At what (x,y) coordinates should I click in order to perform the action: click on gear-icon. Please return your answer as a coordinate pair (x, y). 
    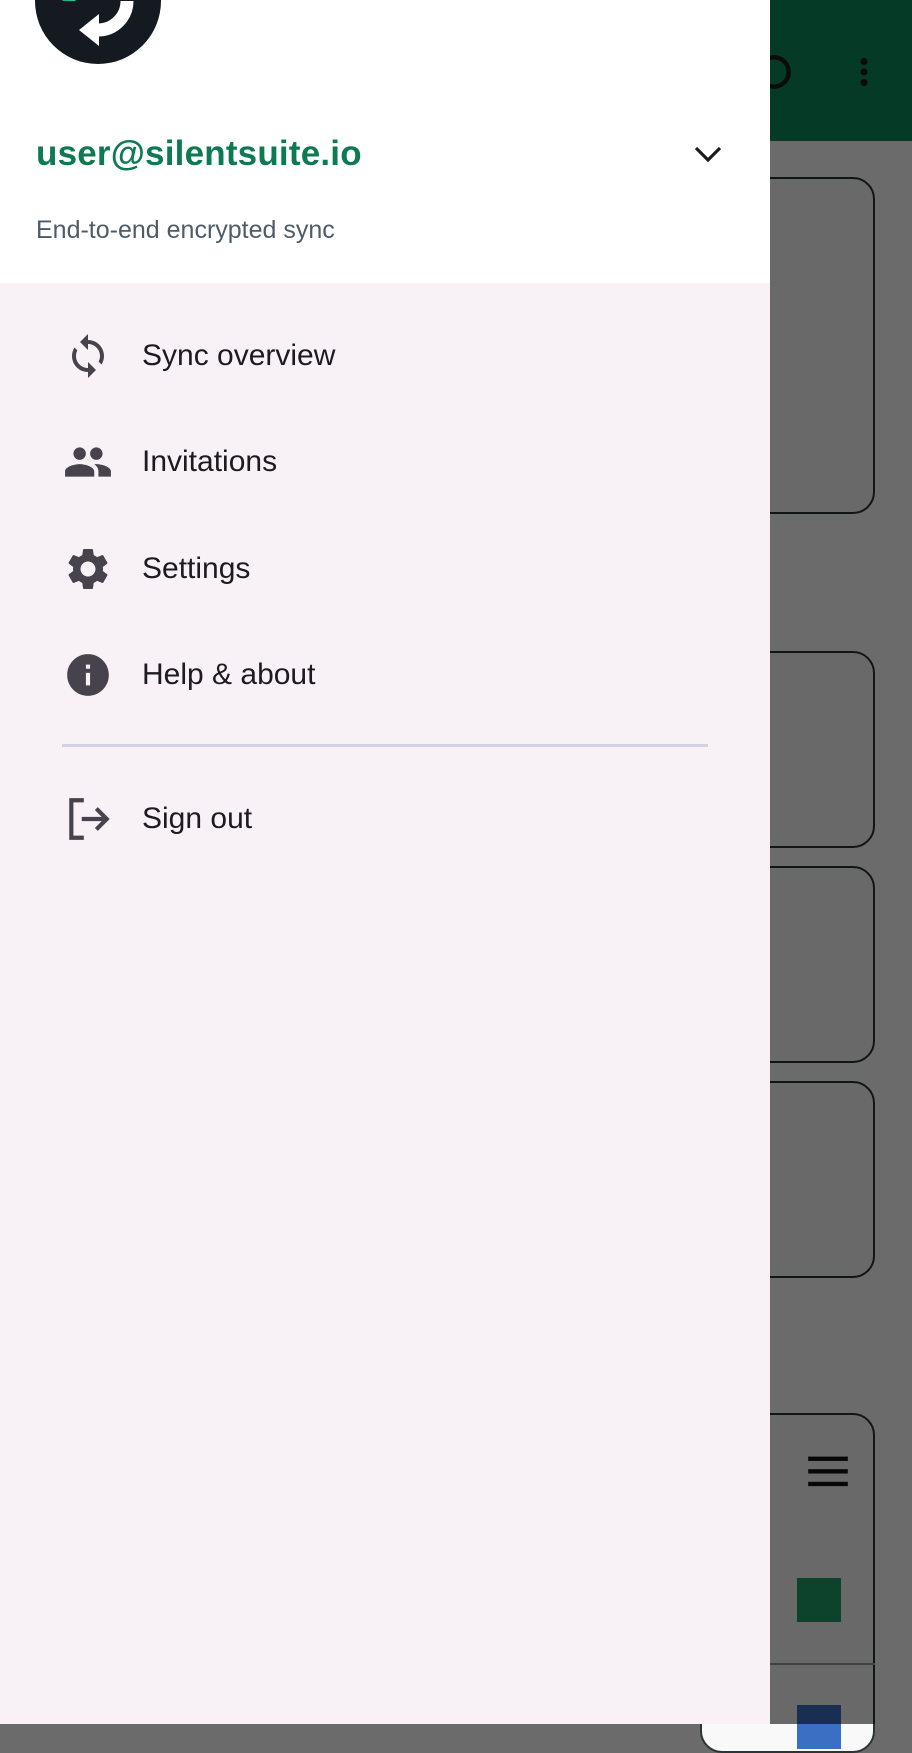
    Looking at the image, I should click on (88, 569).